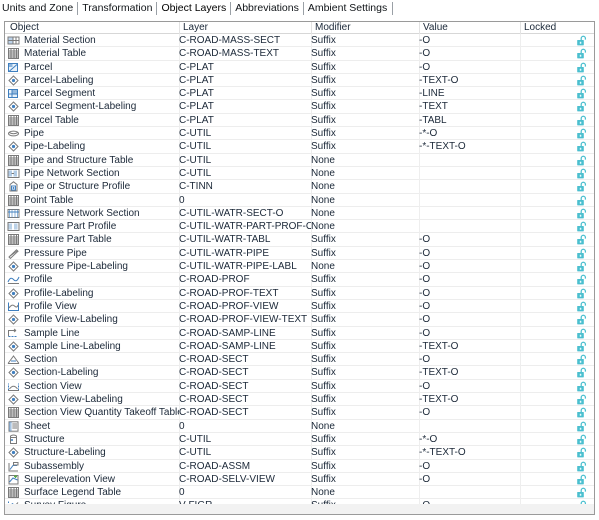  I want to click on cell-layer: C-TINN, so click(245, 186).